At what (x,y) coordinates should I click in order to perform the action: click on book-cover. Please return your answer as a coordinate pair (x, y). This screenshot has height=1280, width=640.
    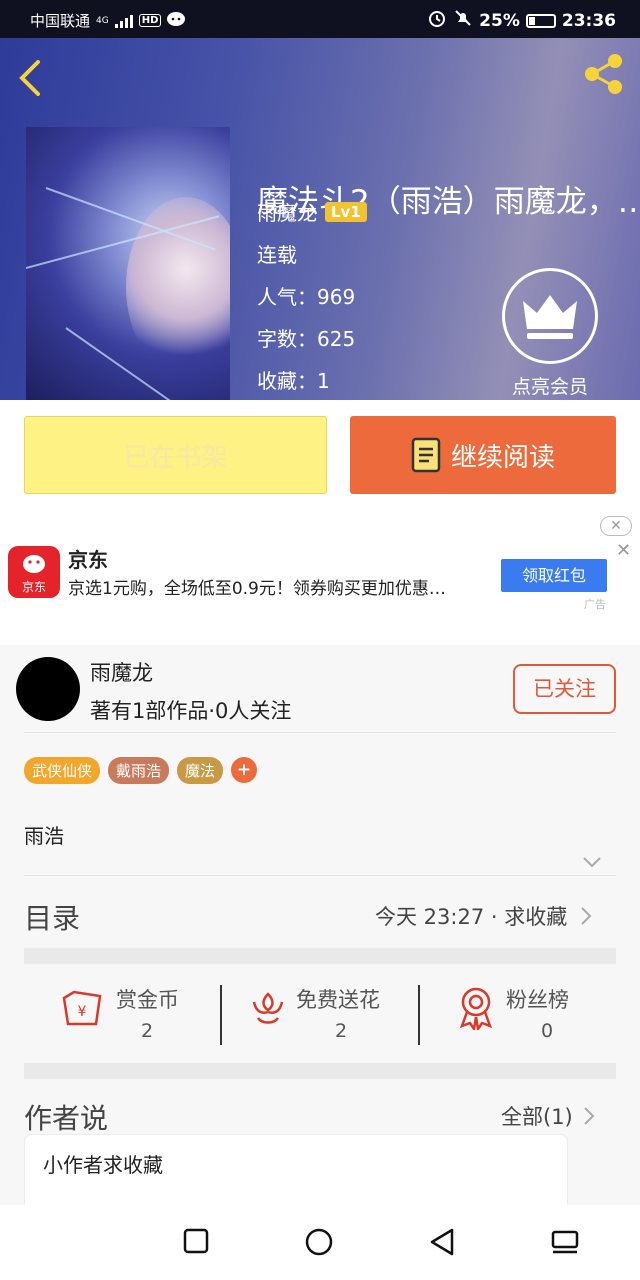
    Looking at the image, I should click on (128, 263).